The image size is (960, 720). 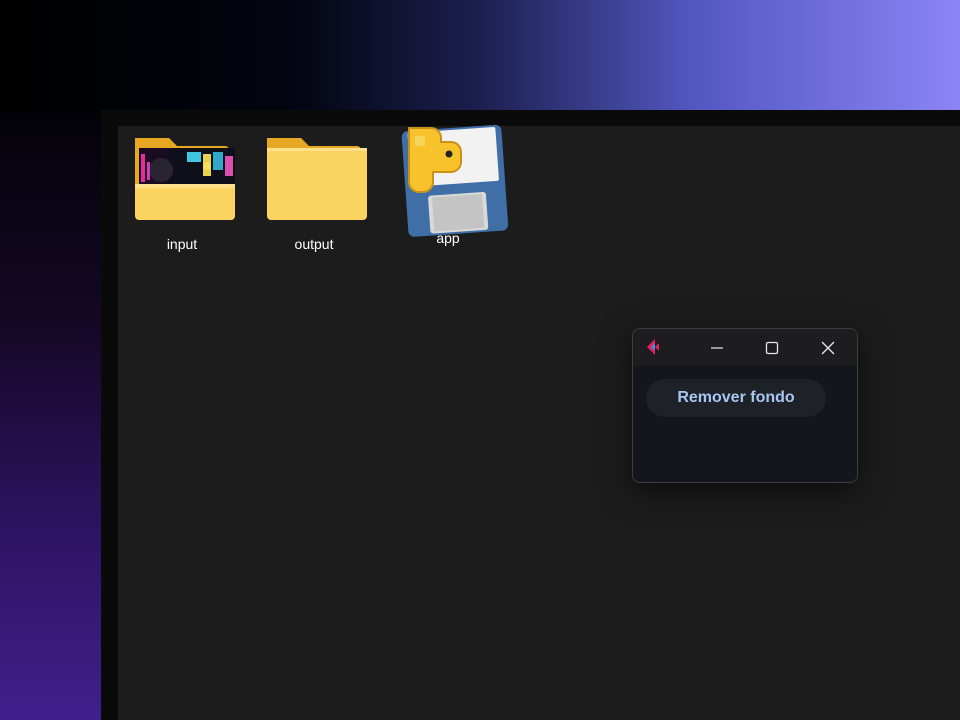 I want to click on file-item-input: input, so click(x=182, y=200).